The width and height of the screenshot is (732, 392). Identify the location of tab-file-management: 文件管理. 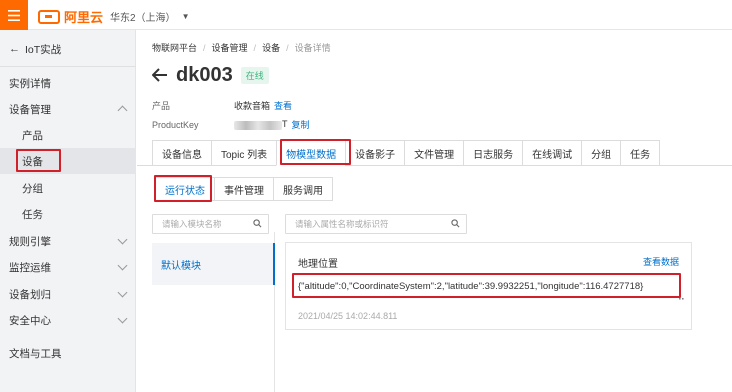
(434, 153).